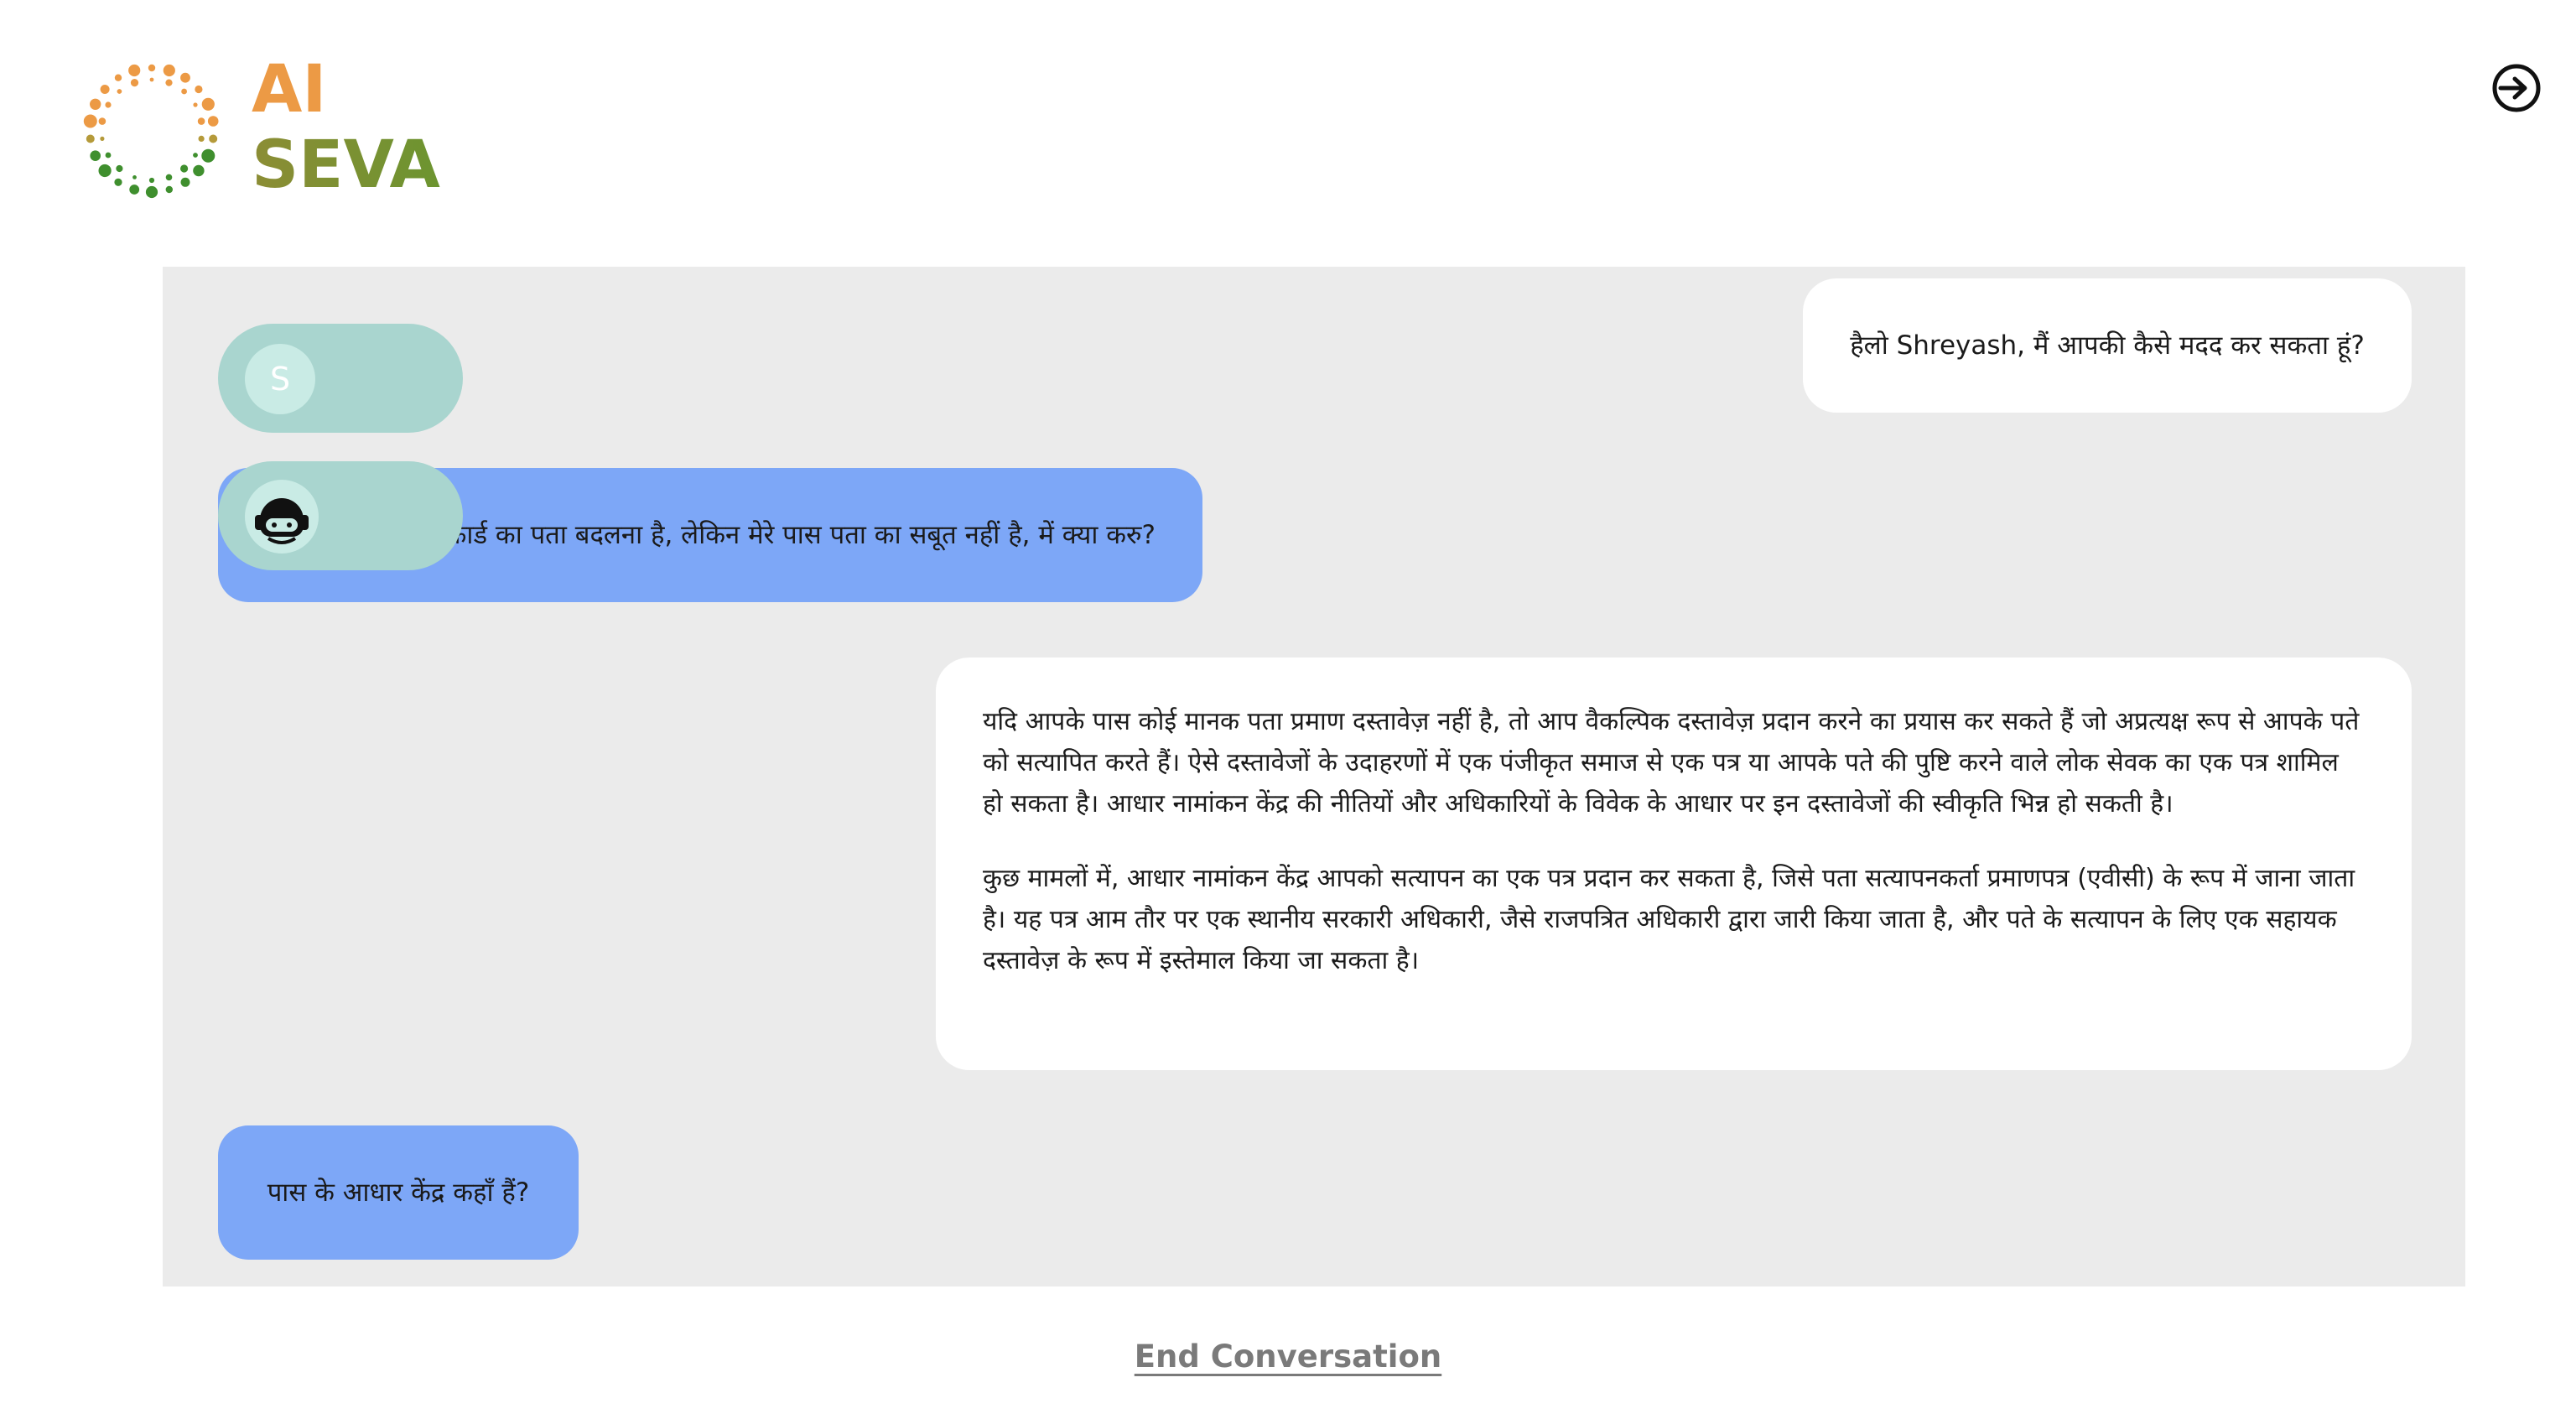 The image size is (2576, 1419). I want to click on brand-title: AI SEVA, so click(346, 127).